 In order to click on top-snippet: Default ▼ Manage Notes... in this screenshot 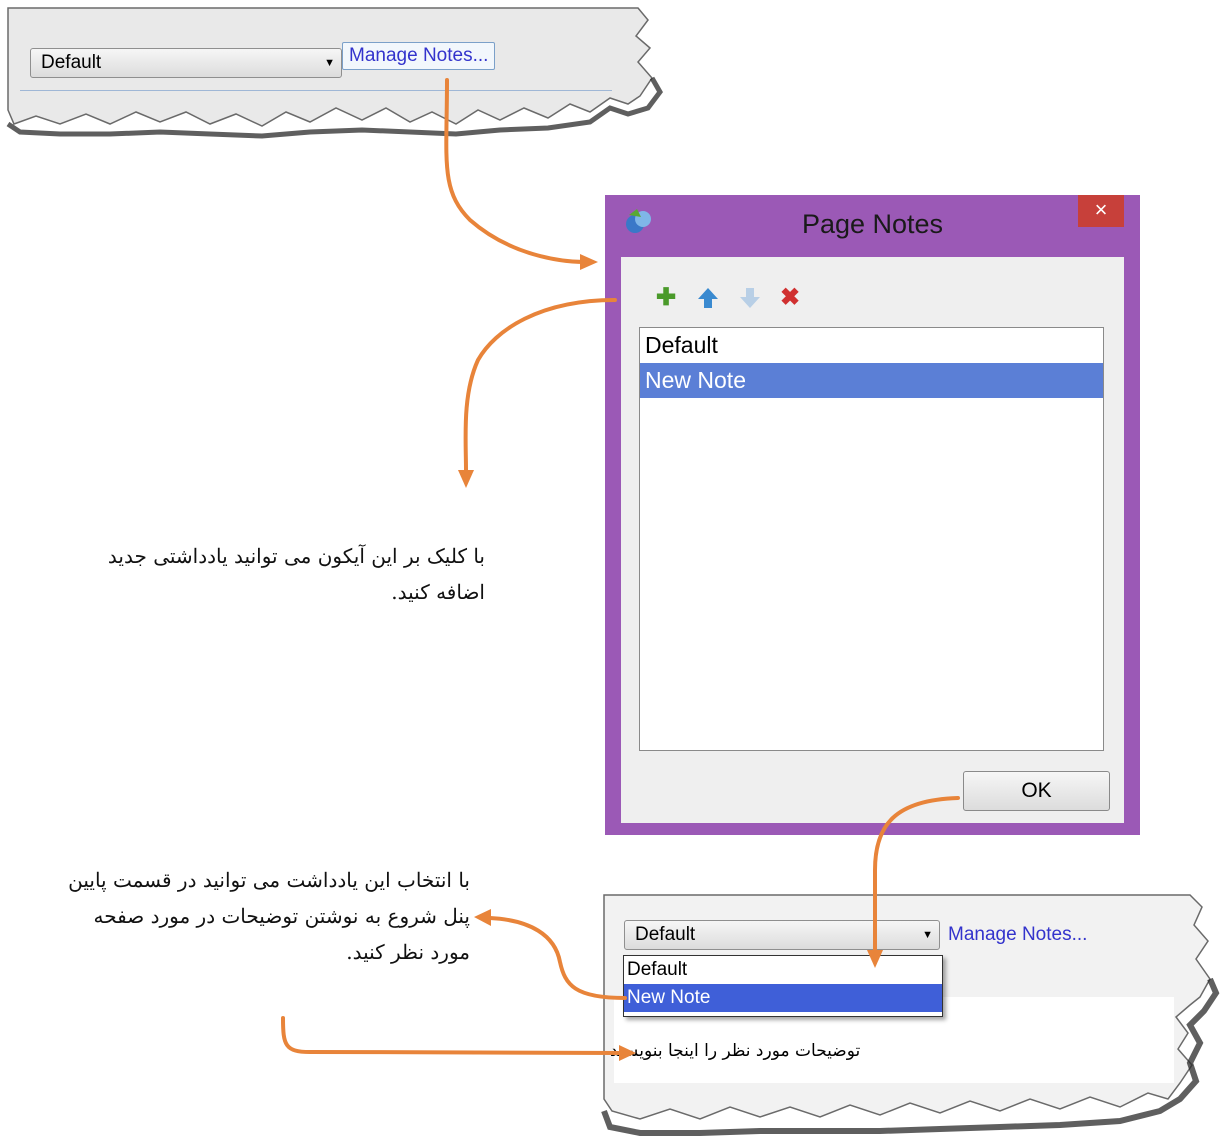, I will do `click(335, 80)`.